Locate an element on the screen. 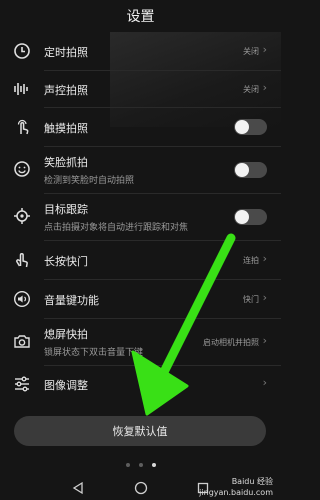 Image resolution: width=320 pixels, height=500 pixels. setting-label: 熄屏快拍 is located at coordinates (66, 334).